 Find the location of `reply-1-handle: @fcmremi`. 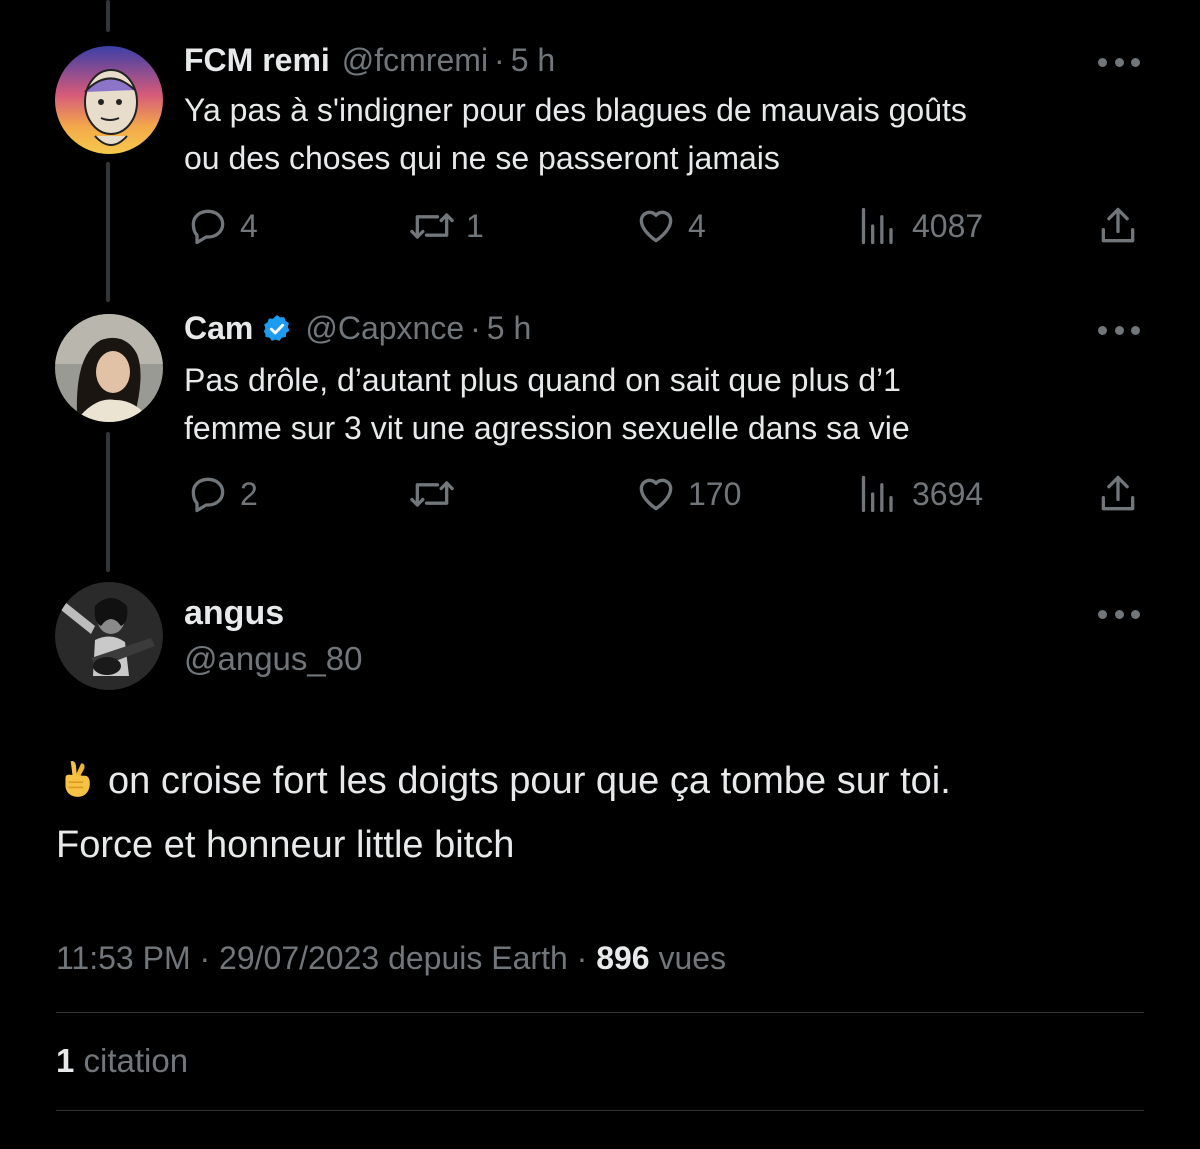

reply-1-handle: @fcmremi is located at coordinates (415, 60).